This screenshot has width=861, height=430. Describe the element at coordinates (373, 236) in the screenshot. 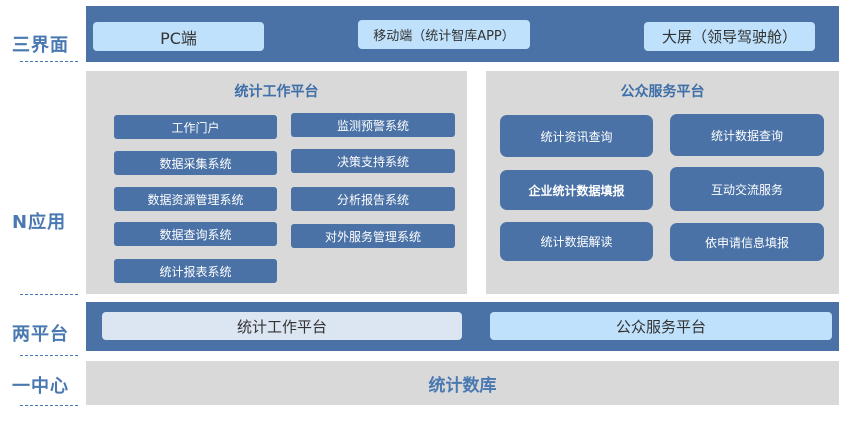

I see `system-external-service-mgmt: 对外服务管理系统` at that location.